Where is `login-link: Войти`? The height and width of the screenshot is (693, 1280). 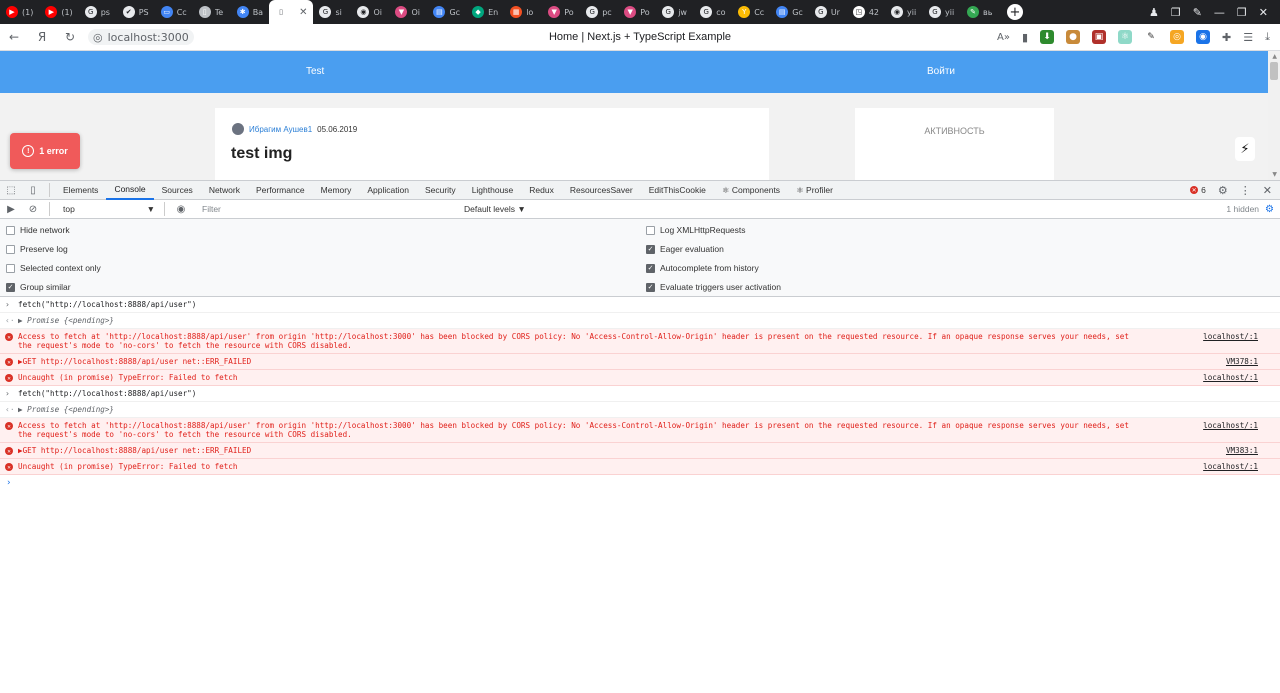
login-link: Войти is located at coordinates (941, 71).